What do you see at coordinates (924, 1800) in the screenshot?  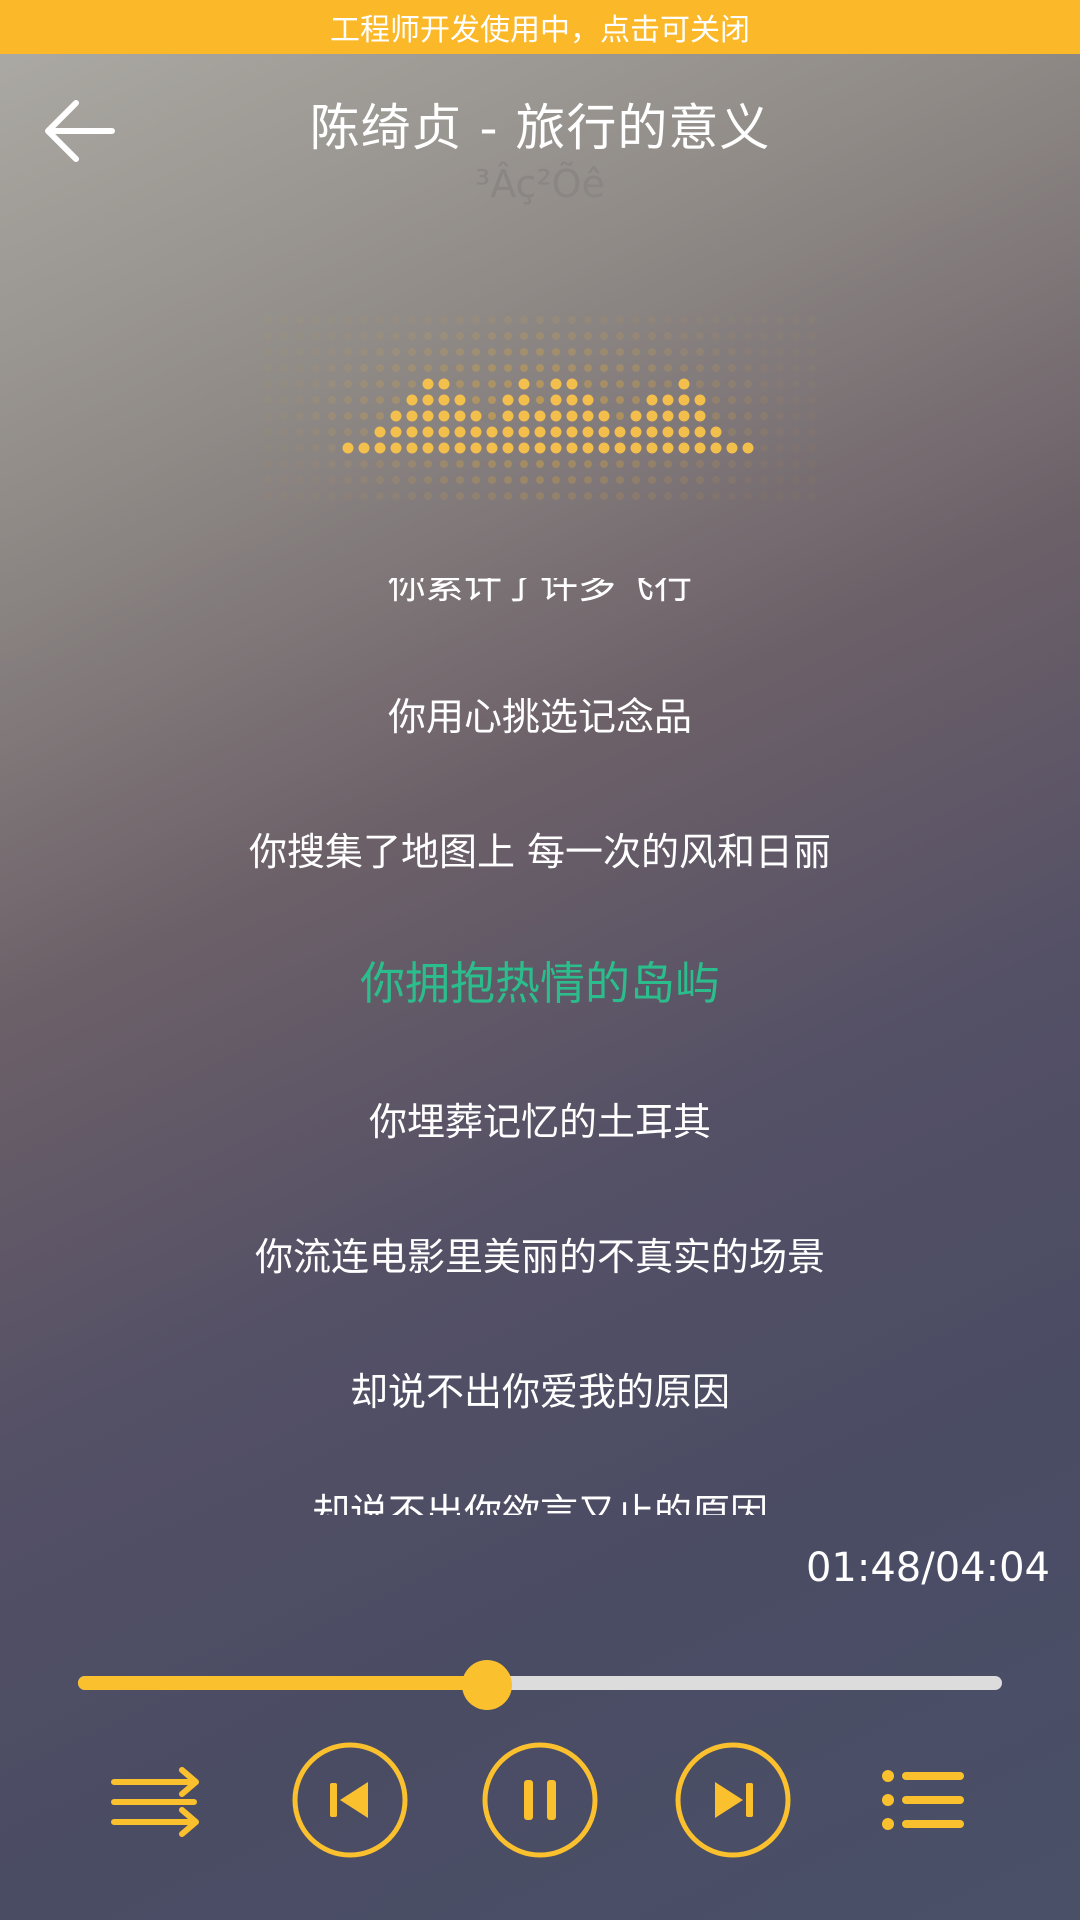 I see `playlist-button` at bounding box center [924, 1800].